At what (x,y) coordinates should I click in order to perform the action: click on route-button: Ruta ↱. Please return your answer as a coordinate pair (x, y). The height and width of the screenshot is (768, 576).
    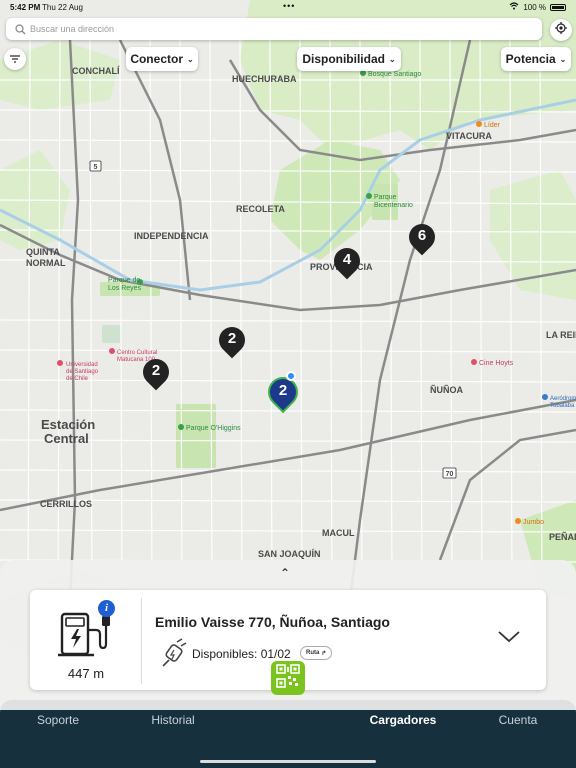
    Looking at the image, I should click on (316, 653).